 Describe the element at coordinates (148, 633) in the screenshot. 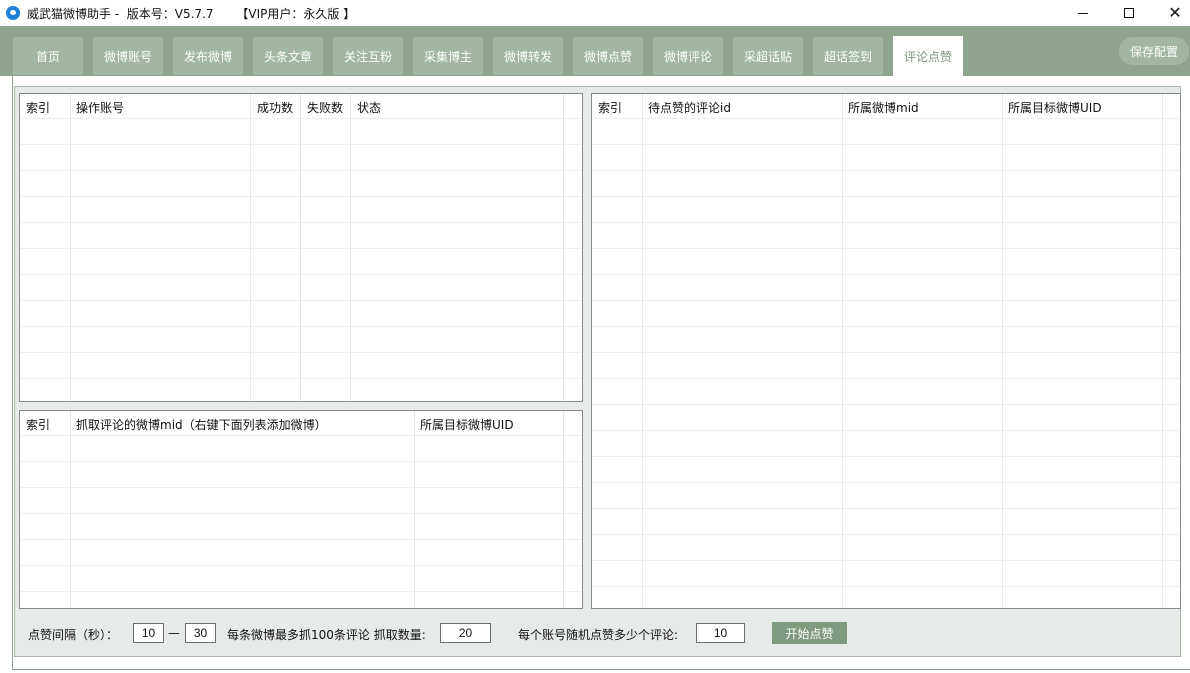

I see `interval-min-input` at that location.